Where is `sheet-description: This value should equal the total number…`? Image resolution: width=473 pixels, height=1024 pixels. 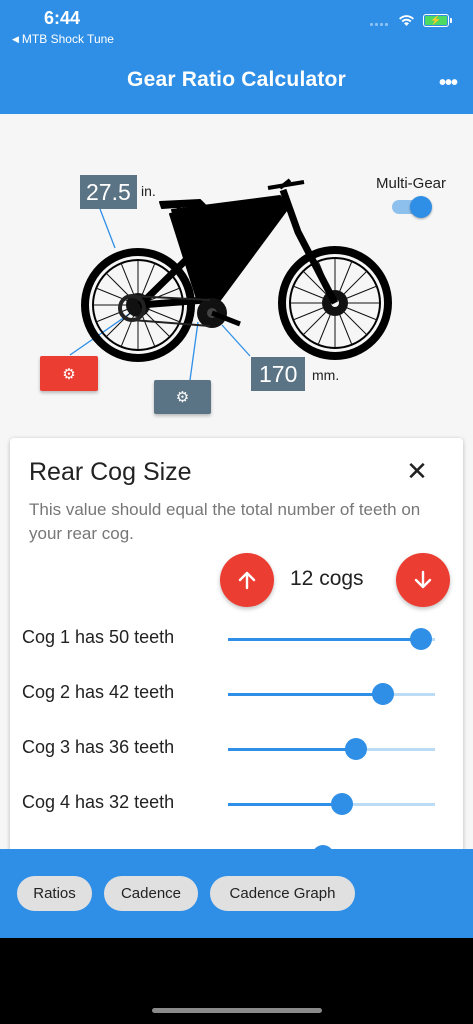 sheet-description: This value should equal the total number… is located at coordinates (225, 521).